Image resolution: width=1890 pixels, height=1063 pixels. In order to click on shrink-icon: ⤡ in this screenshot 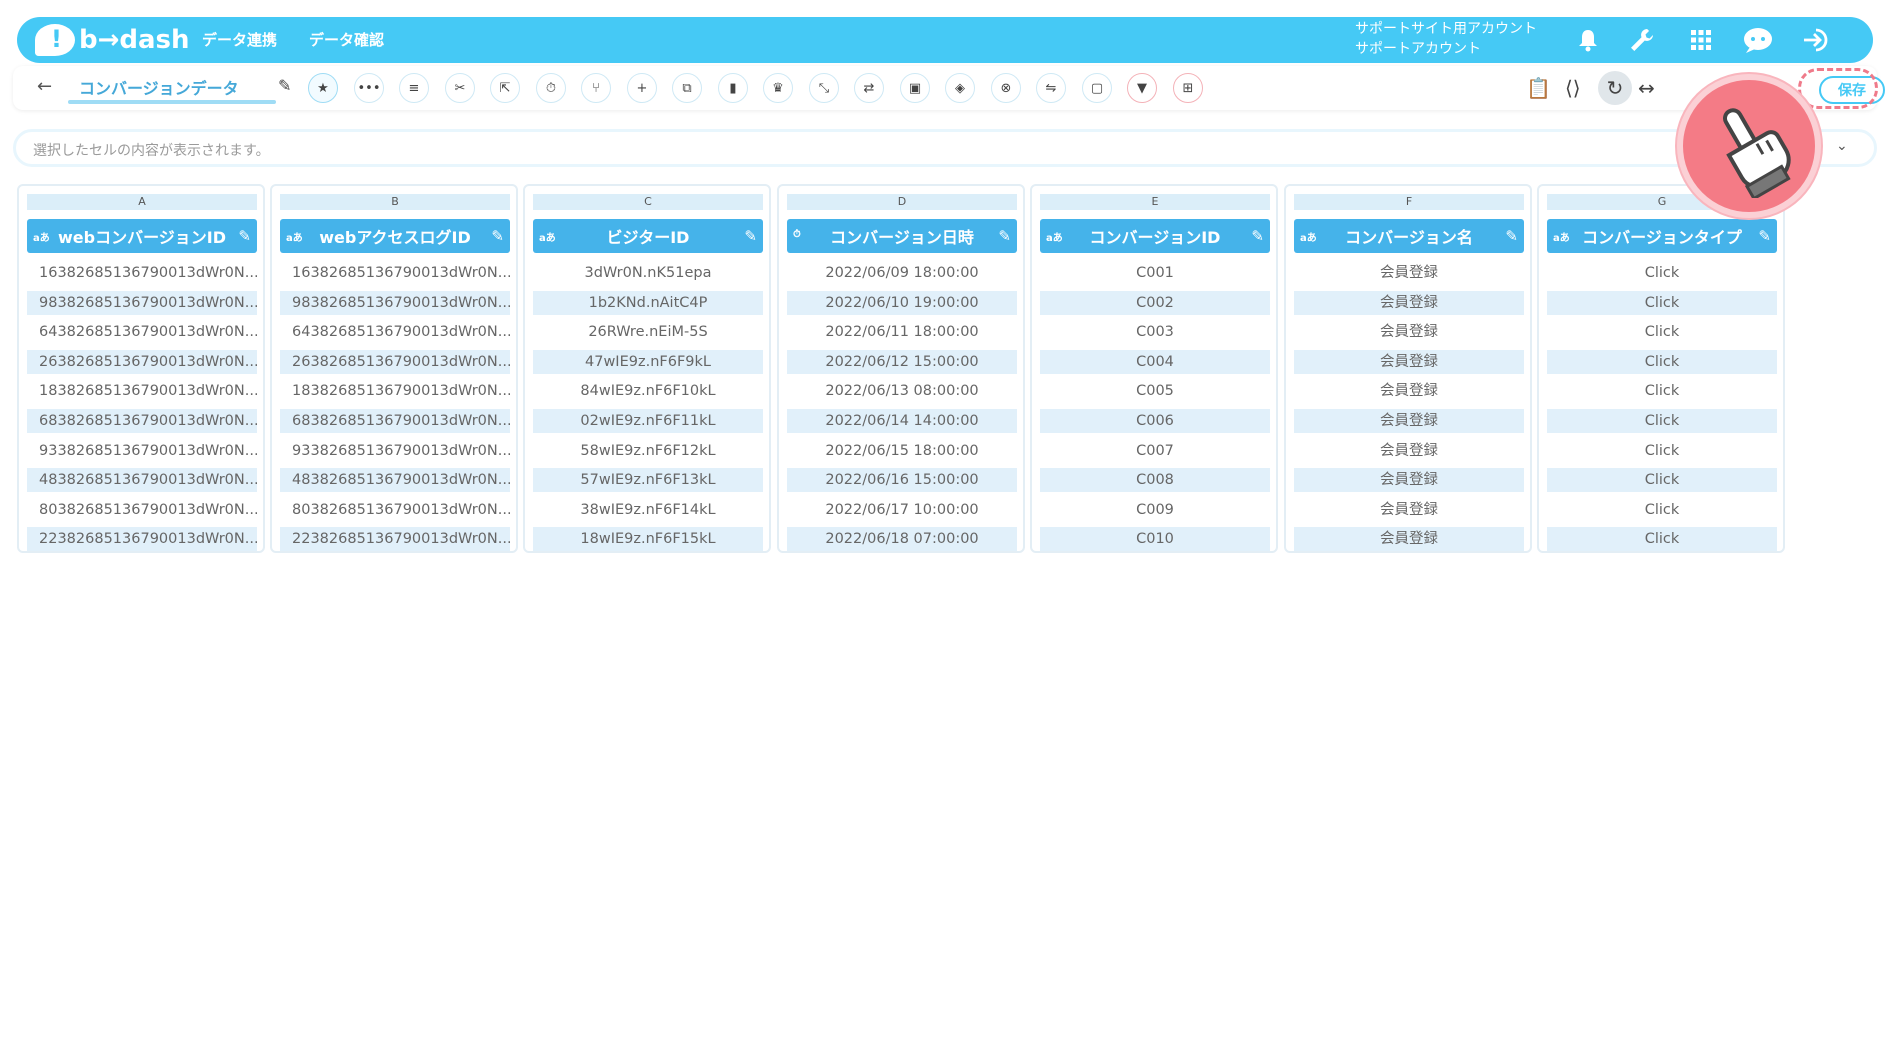, I will do `click(824, 88)`.